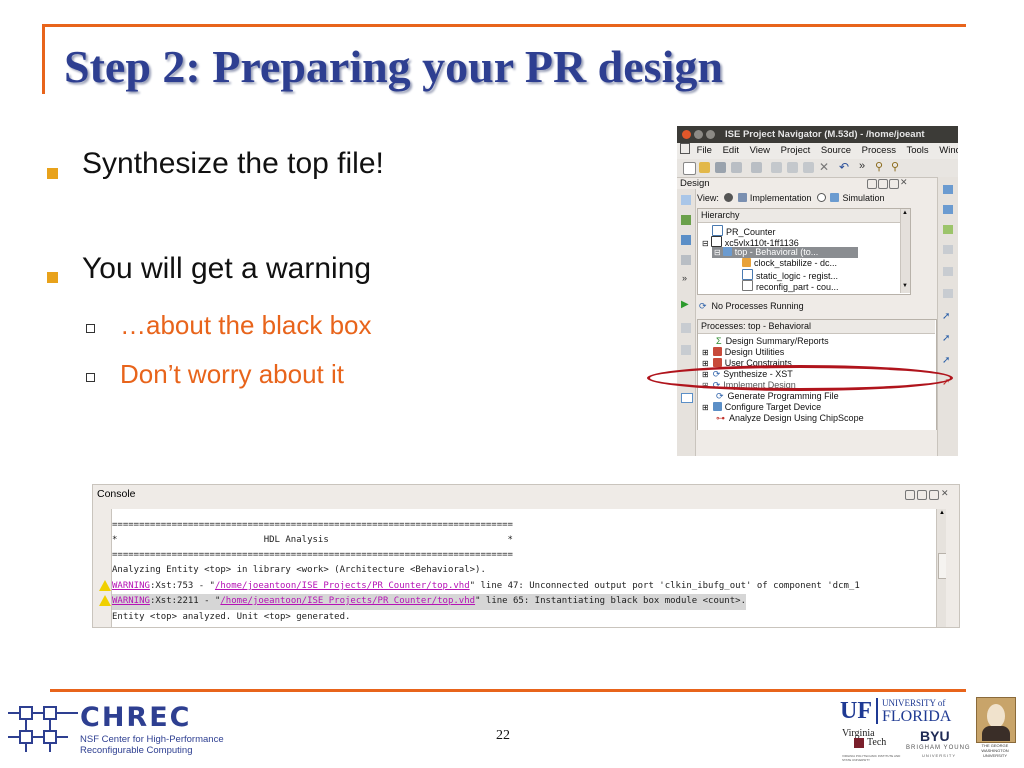 The height and width of the screenshot is (768, 1024). I want to click on simulation-radio, so click(821, 197).